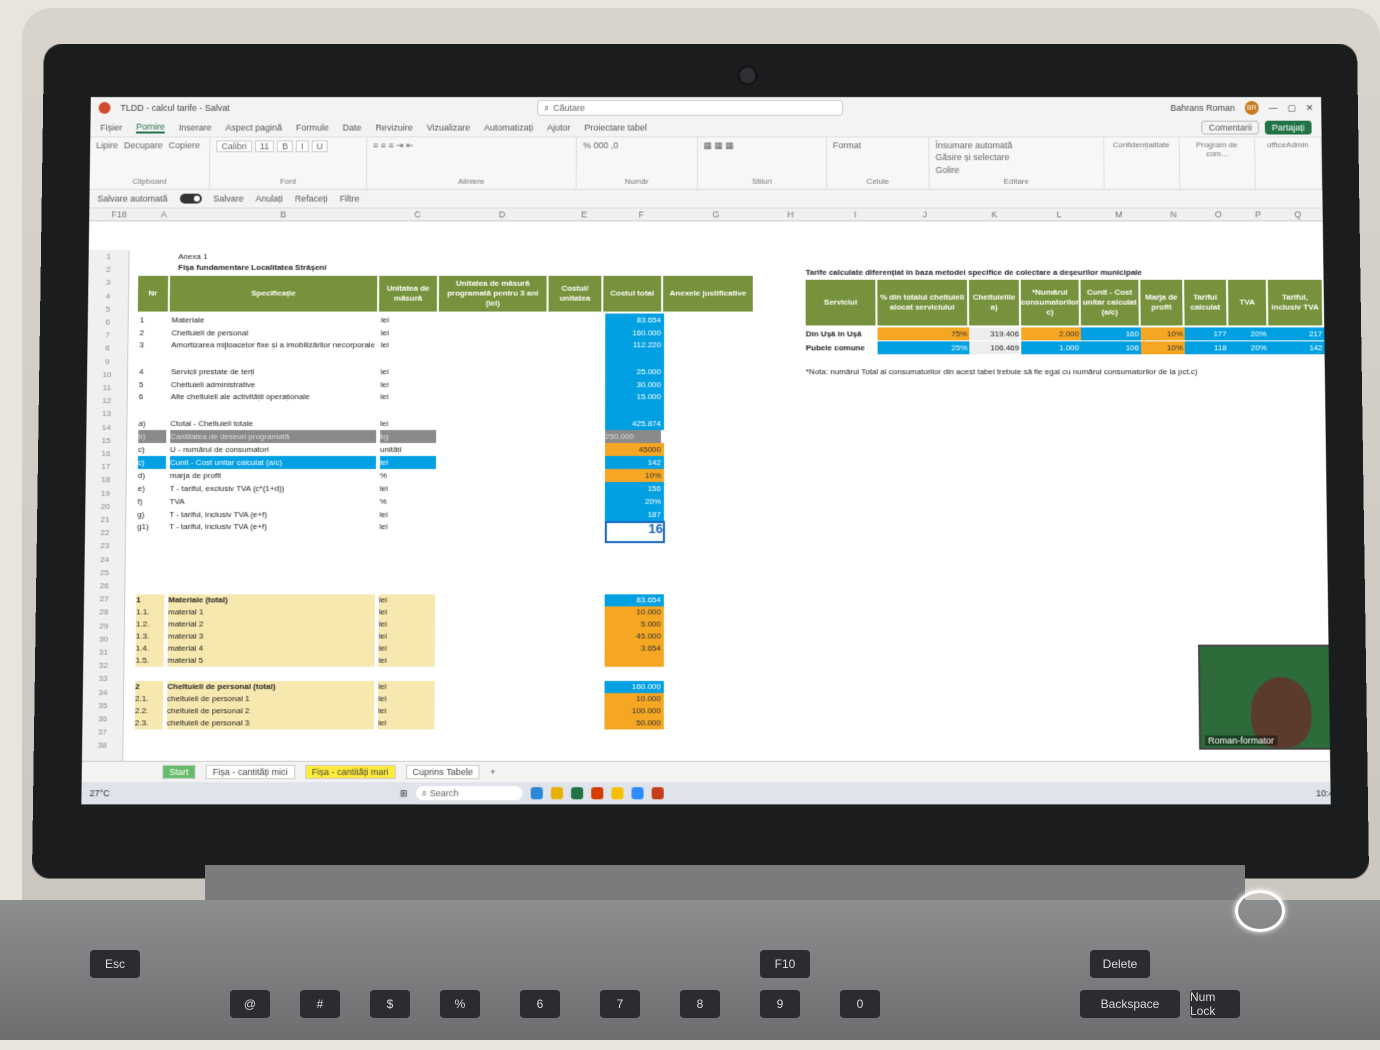 The height and width of the screenshot is (1050, 1380). What do you see at coordinates (273, 449) in the screenshot?
I see `cell-spec: U - numărul de consumatori` at bounding box center [273, 449].